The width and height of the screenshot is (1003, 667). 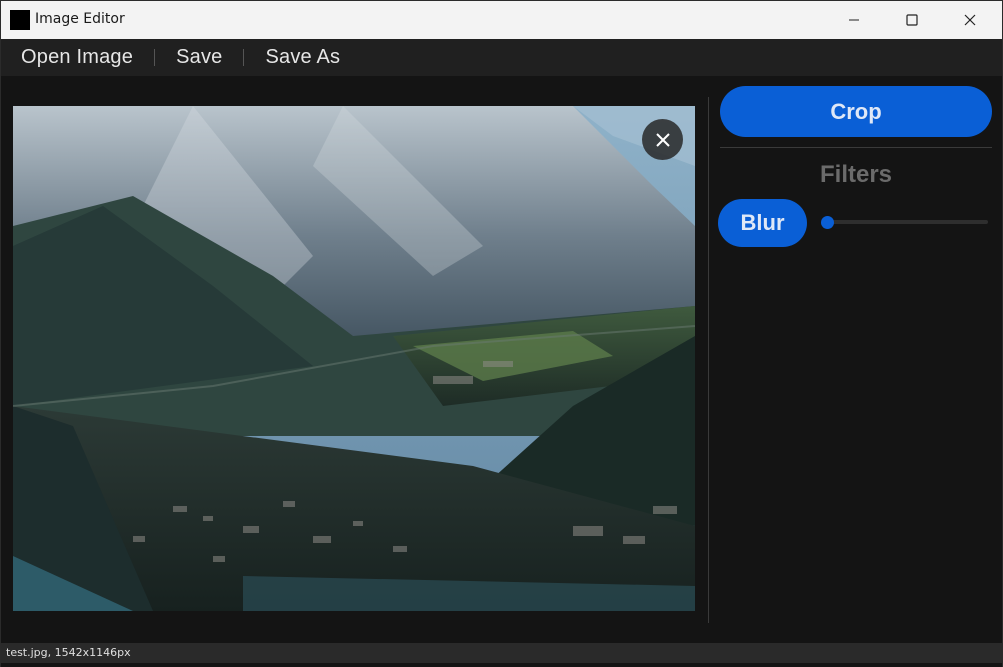 I want to click on menu-bar: Open Image Save Save As, so click(x=501, y=57).